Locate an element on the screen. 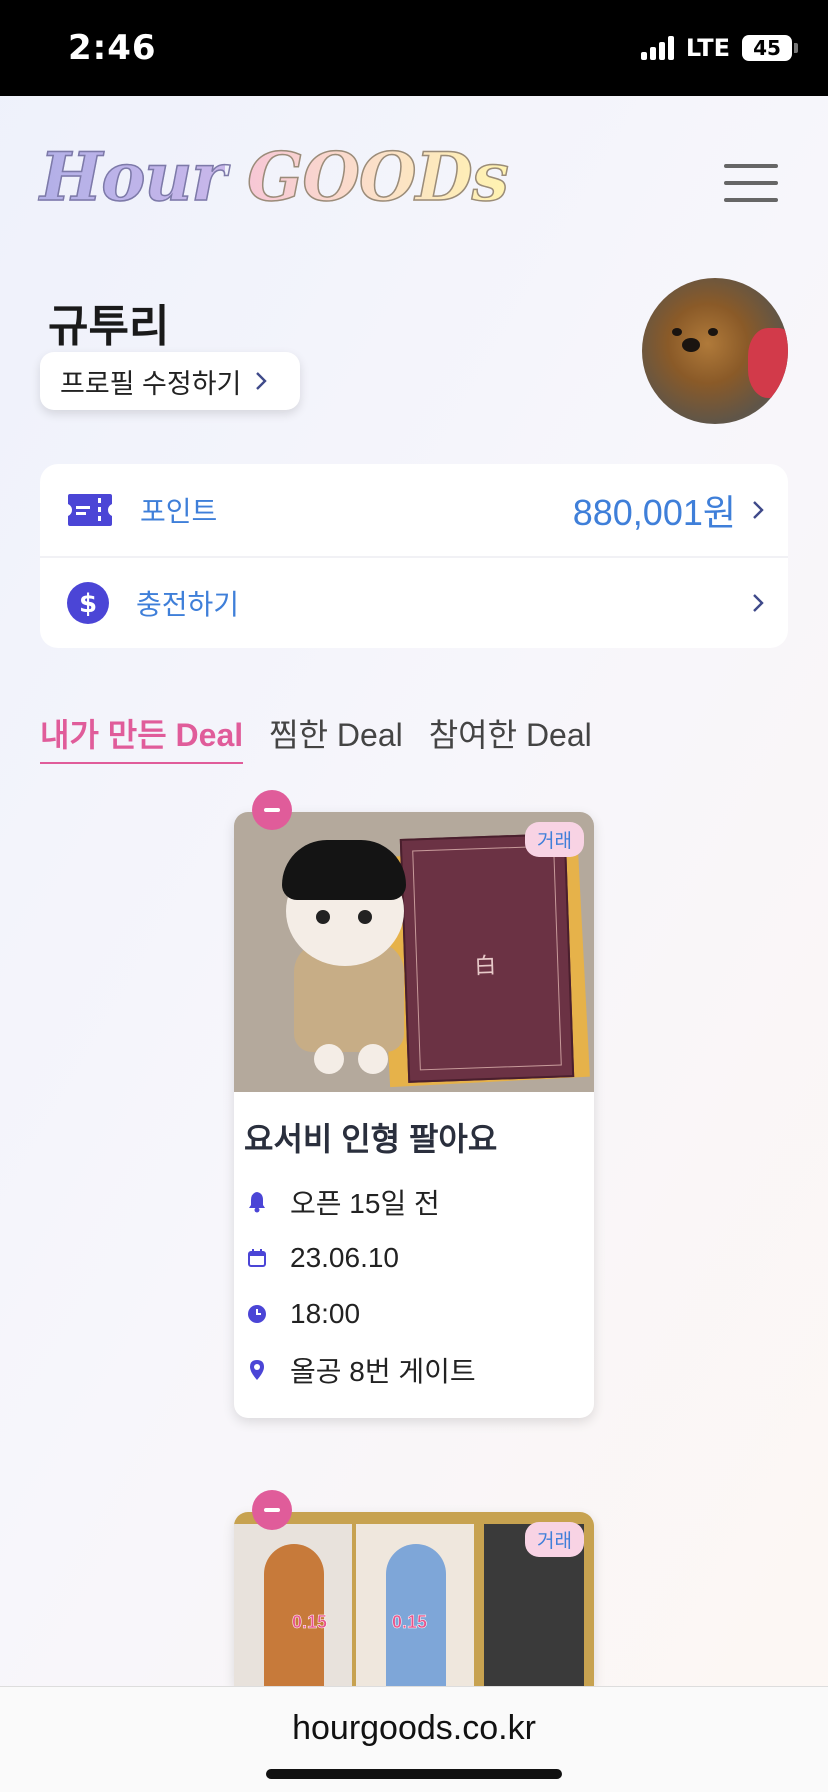  edit-profile-button: 프로필 수정하기 is located at coordinates (170, 381).